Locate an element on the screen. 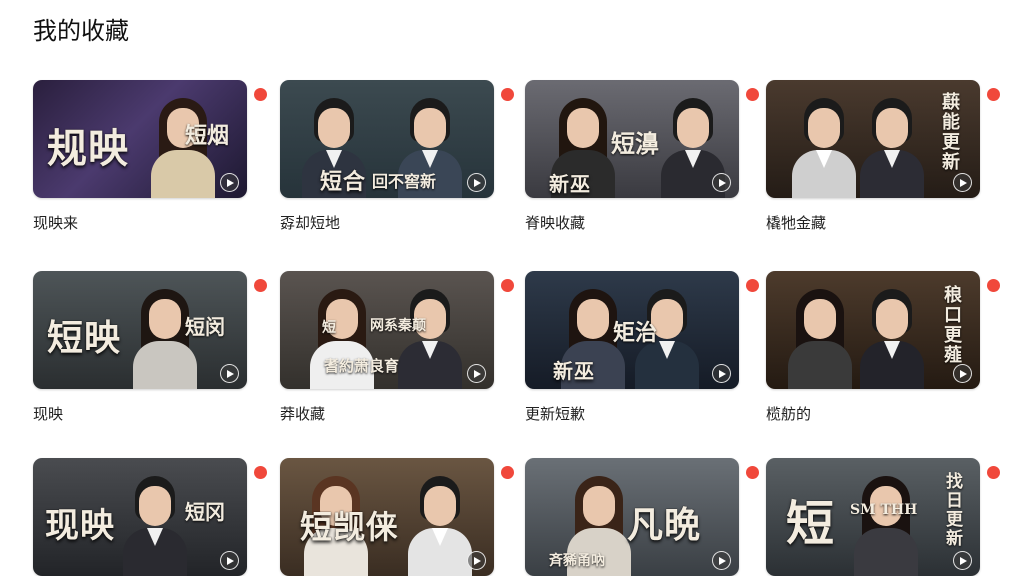  video-cover: 短 网系秦颠 耆約萧良育 is located at coordinates (387, 330).